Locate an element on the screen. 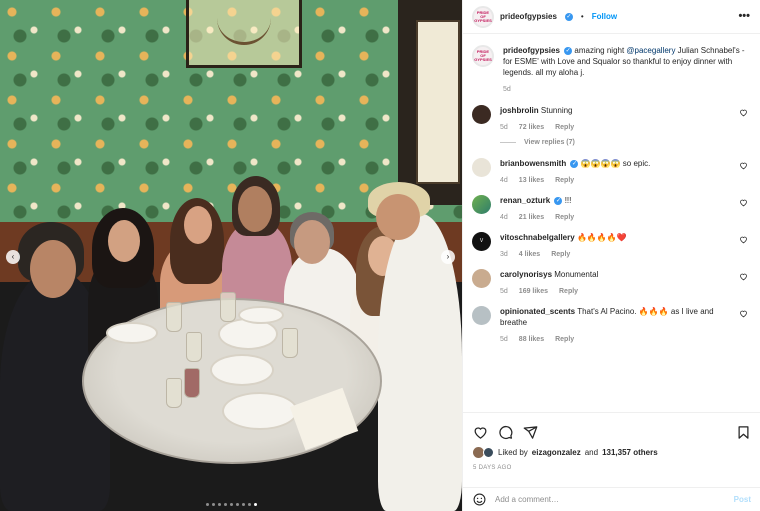 Image resolution: width=760 pixels, height=511 pixels. commenter-avatar: V is located at coordinates (481, 241).